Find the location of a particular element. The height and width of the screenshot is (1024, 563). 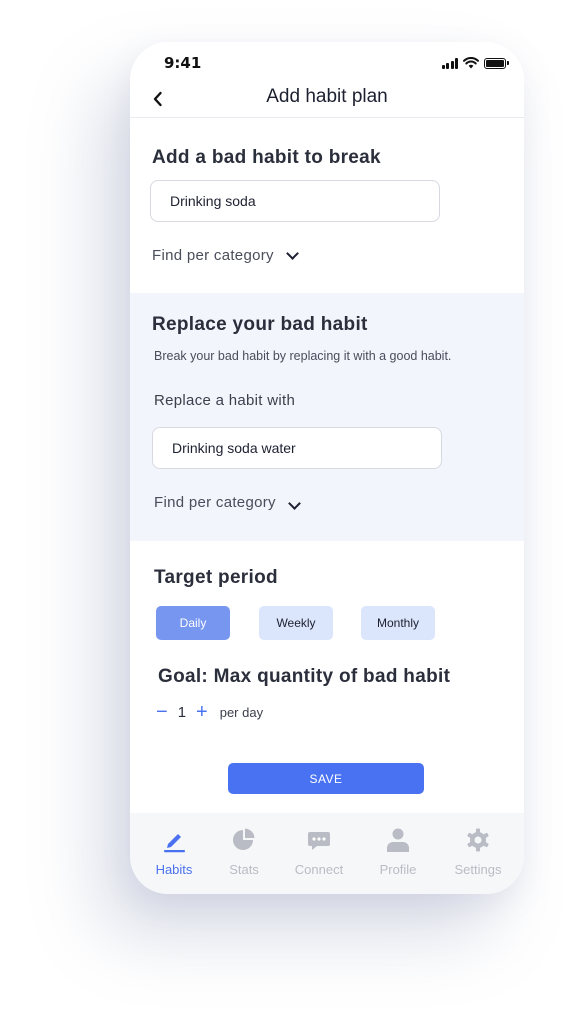

tab-settings: Settings is located at coordinates (478, 852).